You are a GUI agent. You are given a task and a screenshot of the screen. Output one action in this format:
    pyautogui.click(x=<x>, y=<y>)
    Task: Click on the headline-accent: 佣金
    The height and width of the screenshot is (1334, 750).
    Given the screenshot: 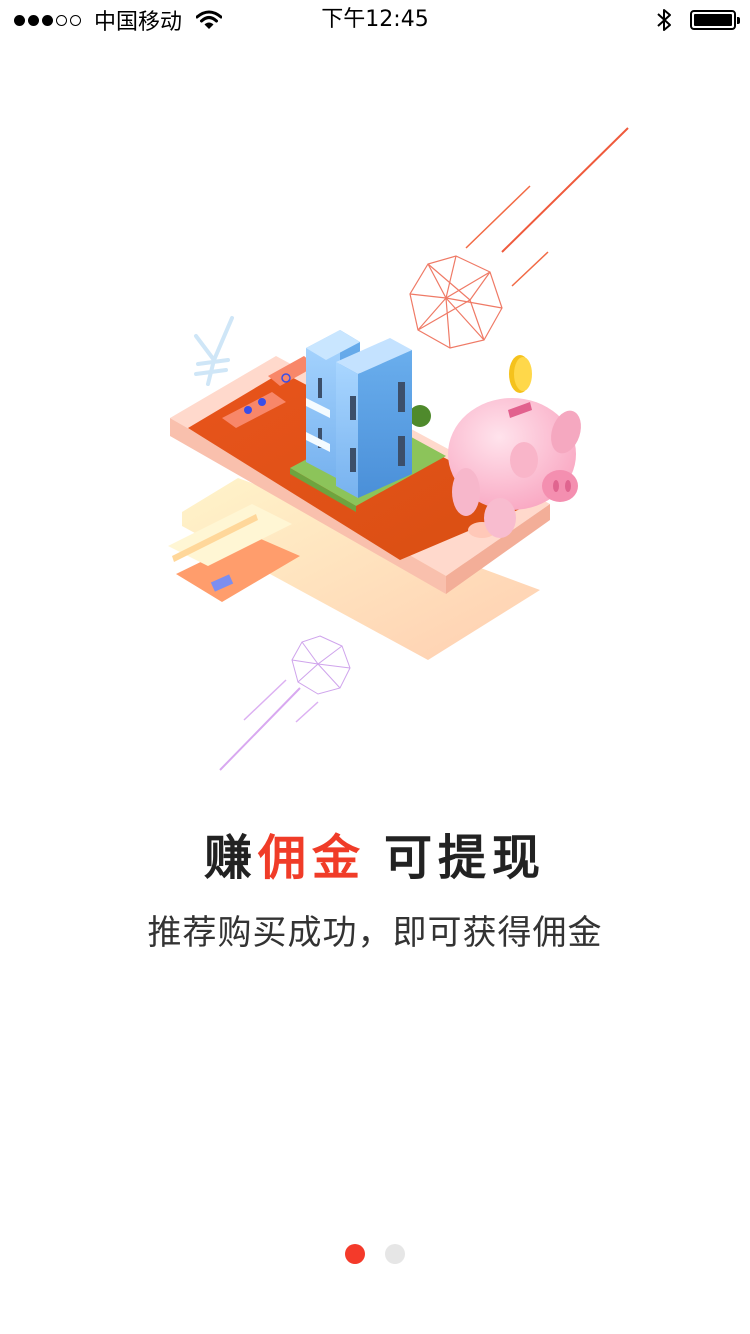 What is the action you would take?
    pyautogui.click(x=311, y=858)
    